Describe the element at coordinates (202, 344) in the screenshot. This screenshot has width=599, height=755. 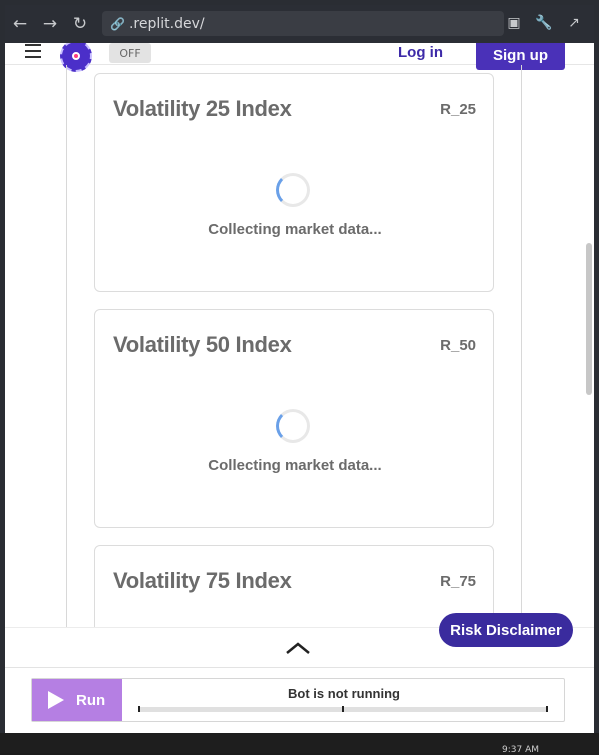
I see `market-title: Volatility 50 Index` at that location.